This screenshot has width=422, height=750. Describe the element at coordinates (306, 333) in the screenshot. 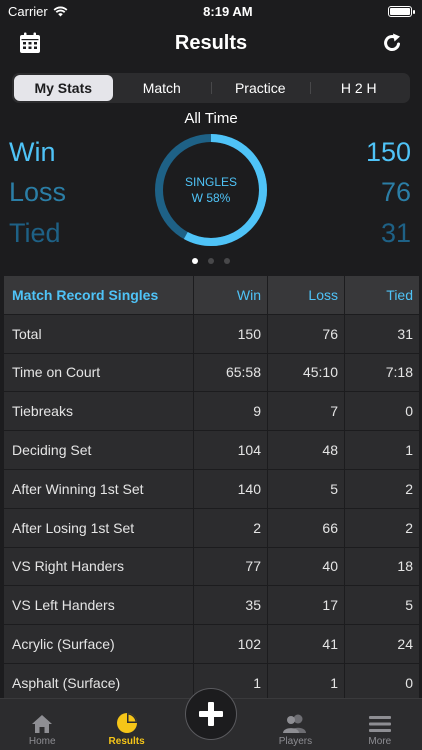

I see `row-loss: 76` at that location.